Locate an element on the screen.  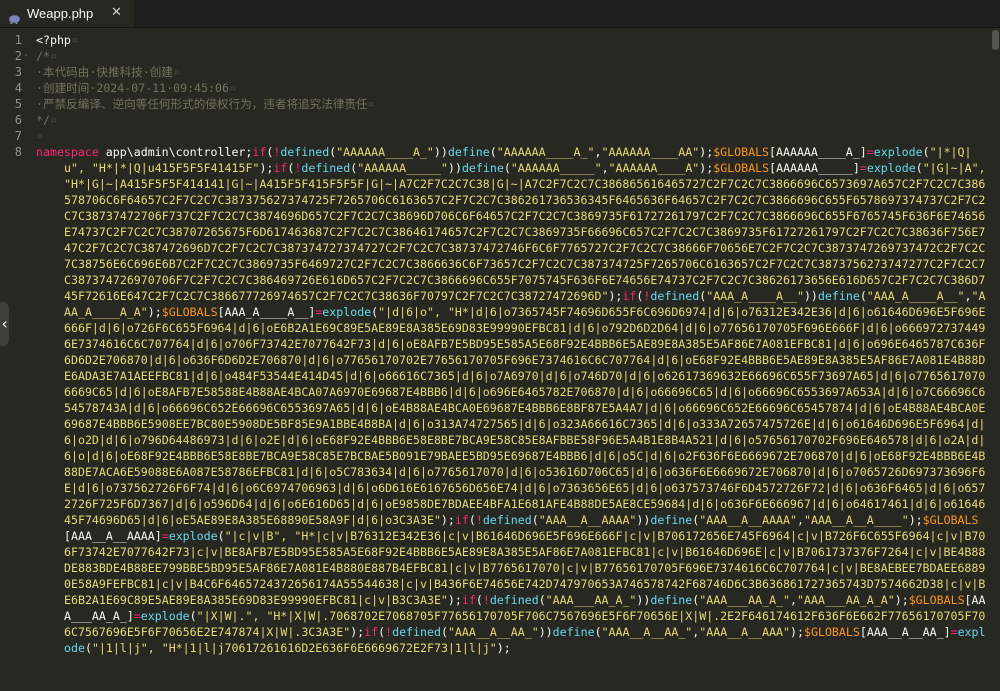
code-line: */¤ is located at coordinates (46, 120).